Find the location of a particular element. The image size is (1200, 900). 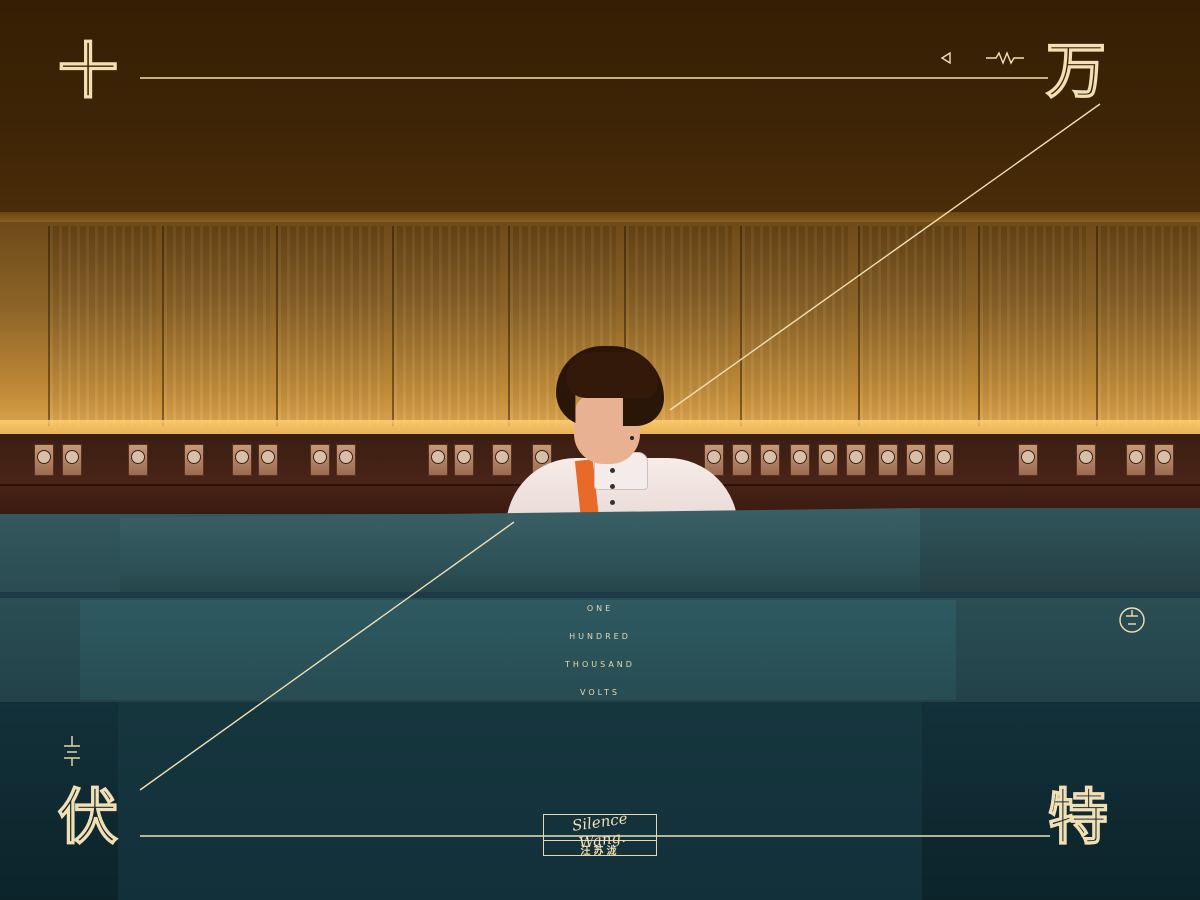

diagonal-wire-lower is located at coordinates (327, 656).